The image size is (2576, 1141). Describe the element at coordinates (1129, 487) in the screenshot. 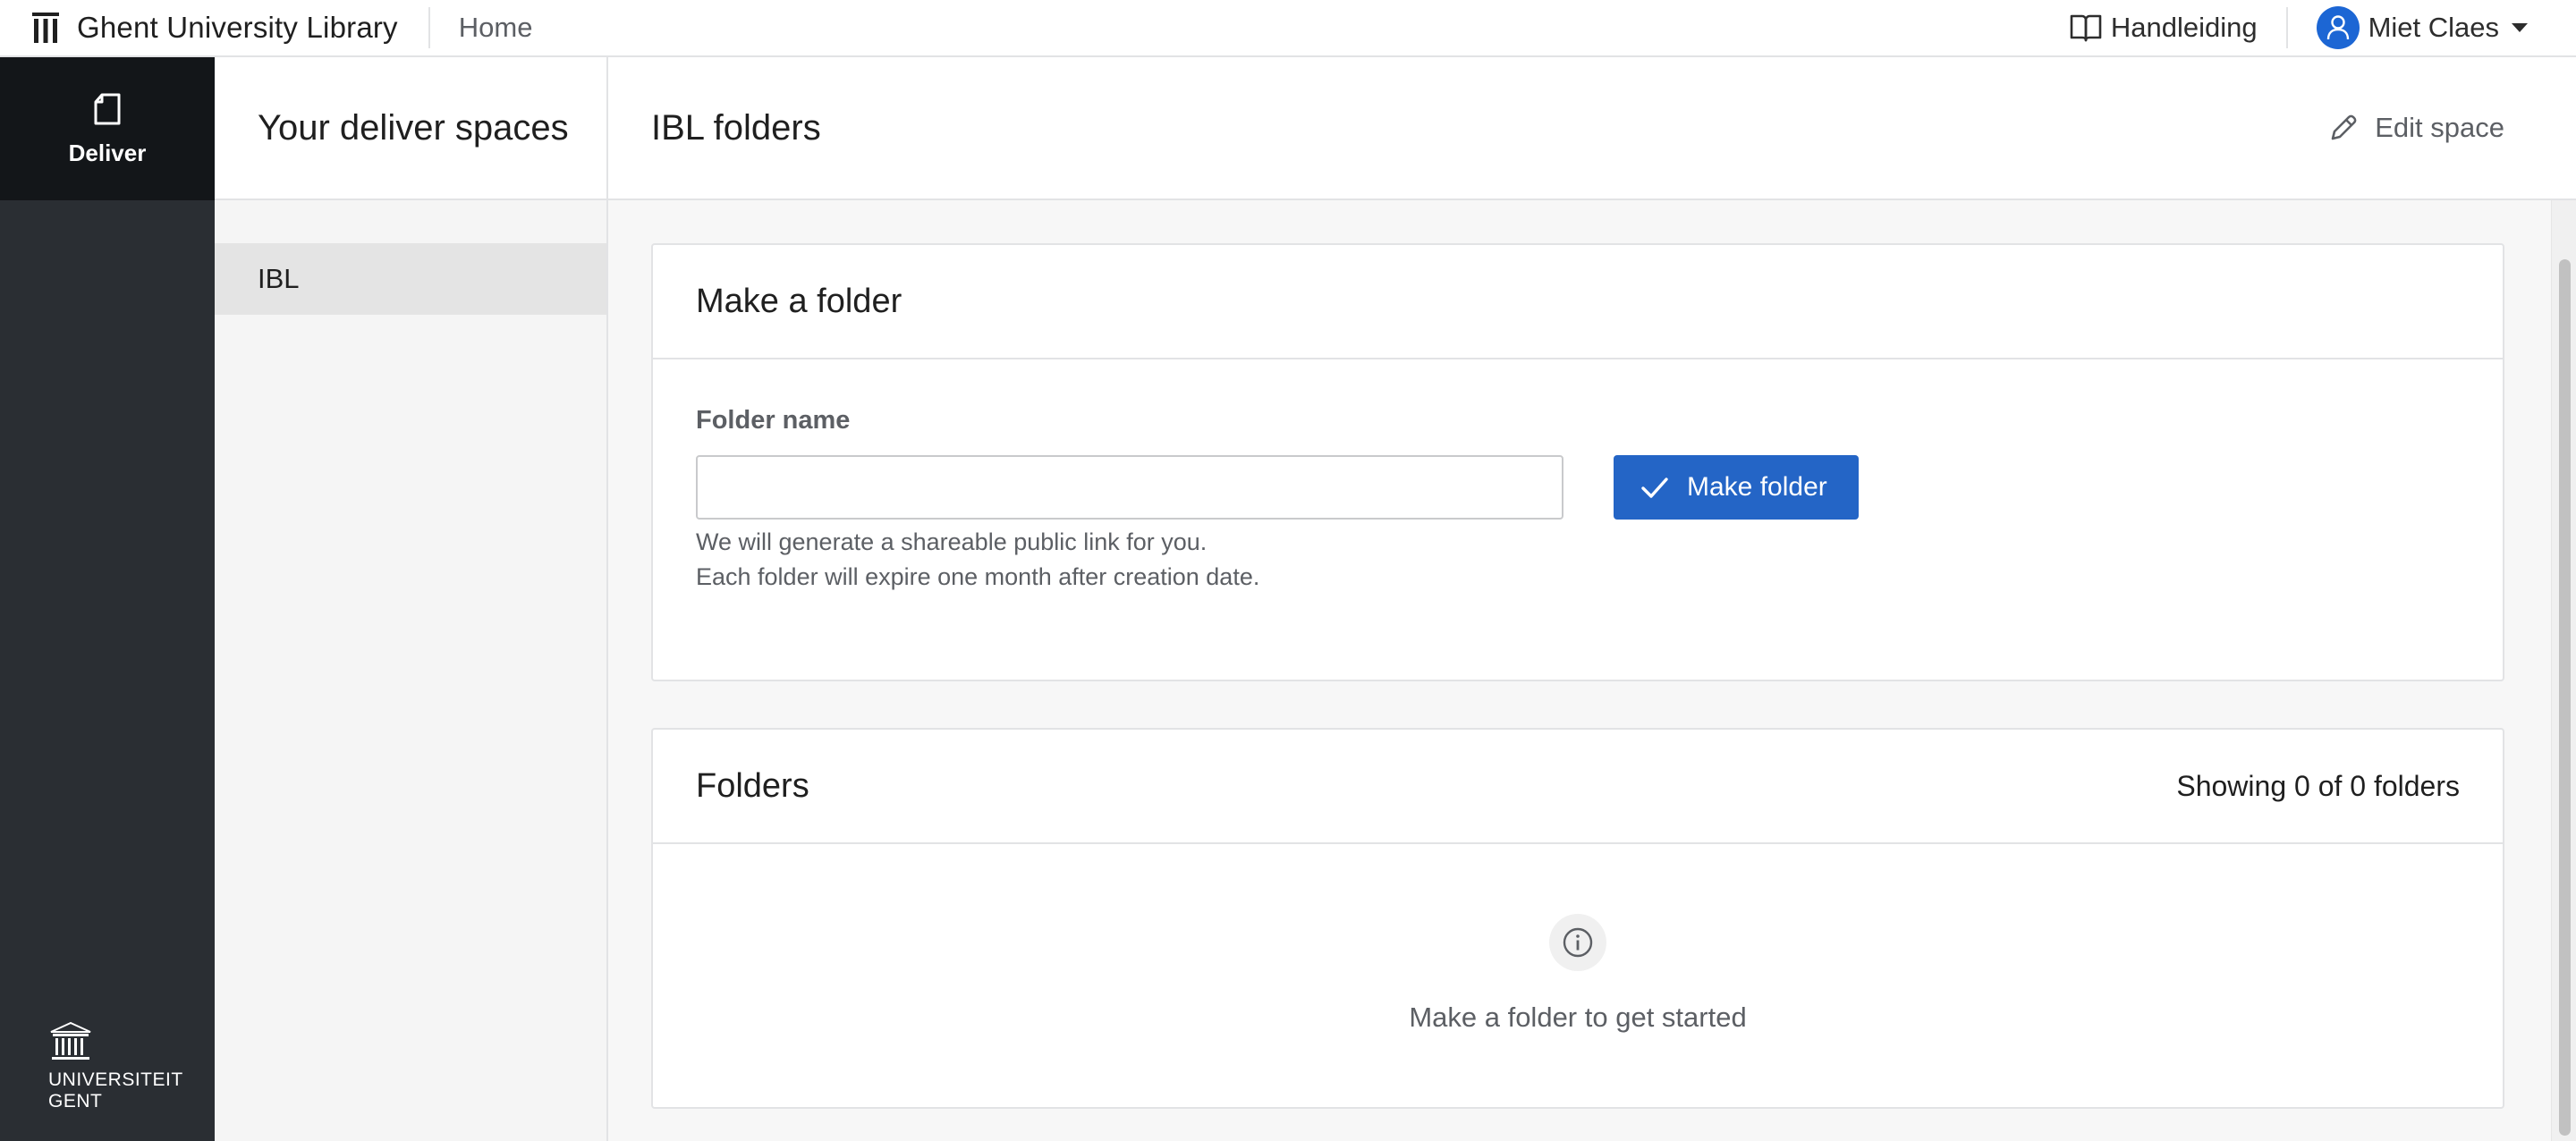

I see `folder-name-input` at that location.